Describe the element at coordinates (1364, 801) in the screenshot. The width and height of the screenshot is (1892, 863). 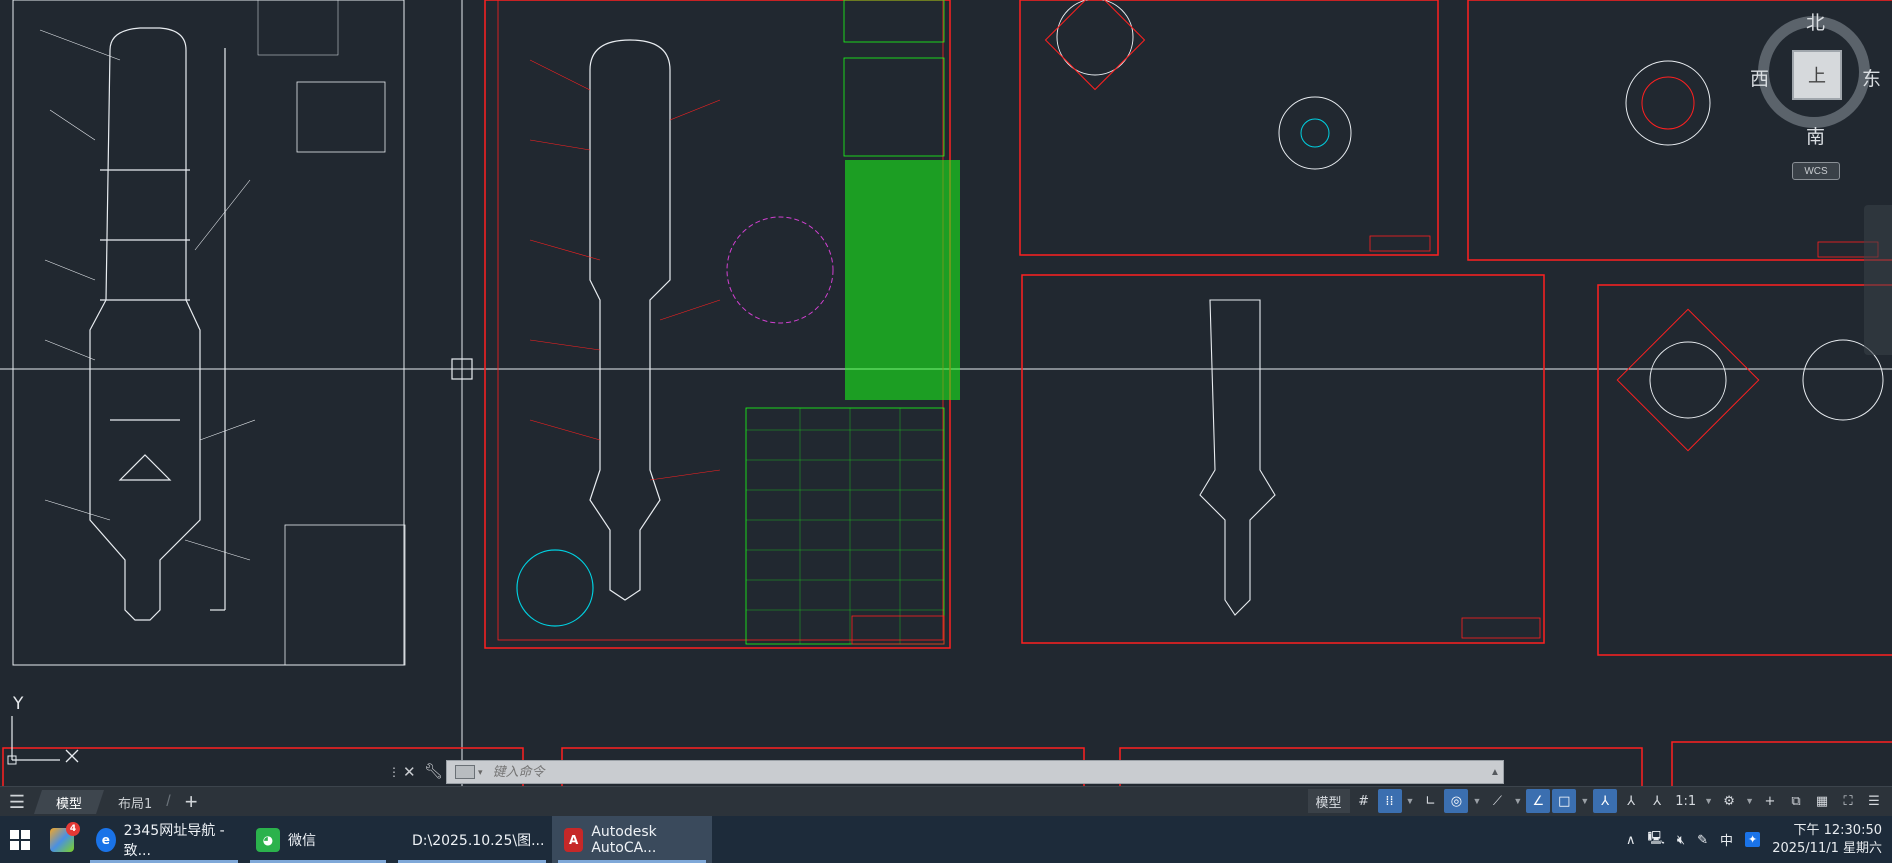
I see `grid-icon: #` at that location.